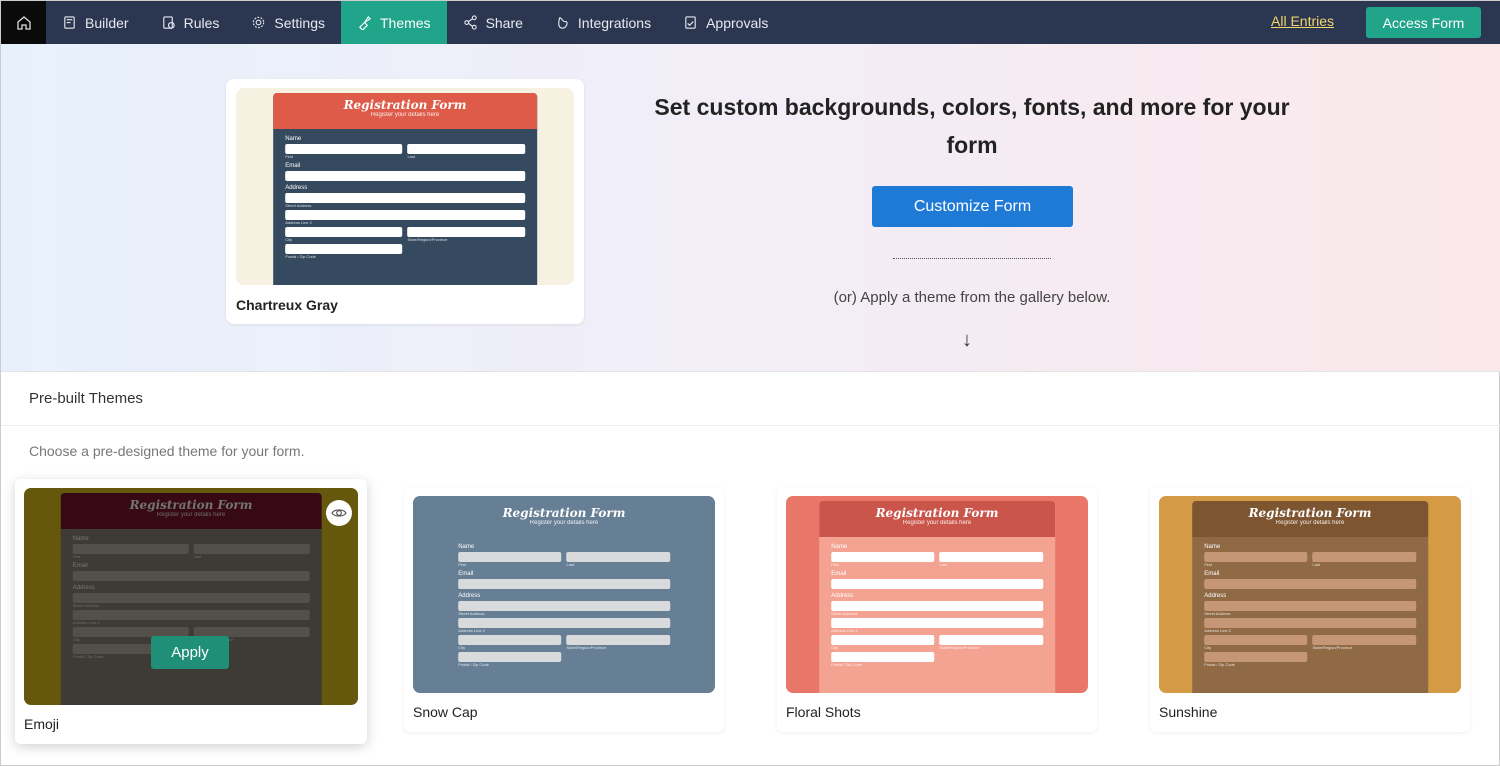  I want to click on apply-button: Apply, so click(190, 652).